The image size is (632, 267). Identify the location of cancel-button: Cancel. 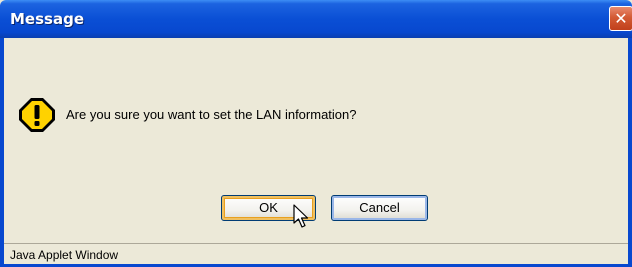
(379, 208).